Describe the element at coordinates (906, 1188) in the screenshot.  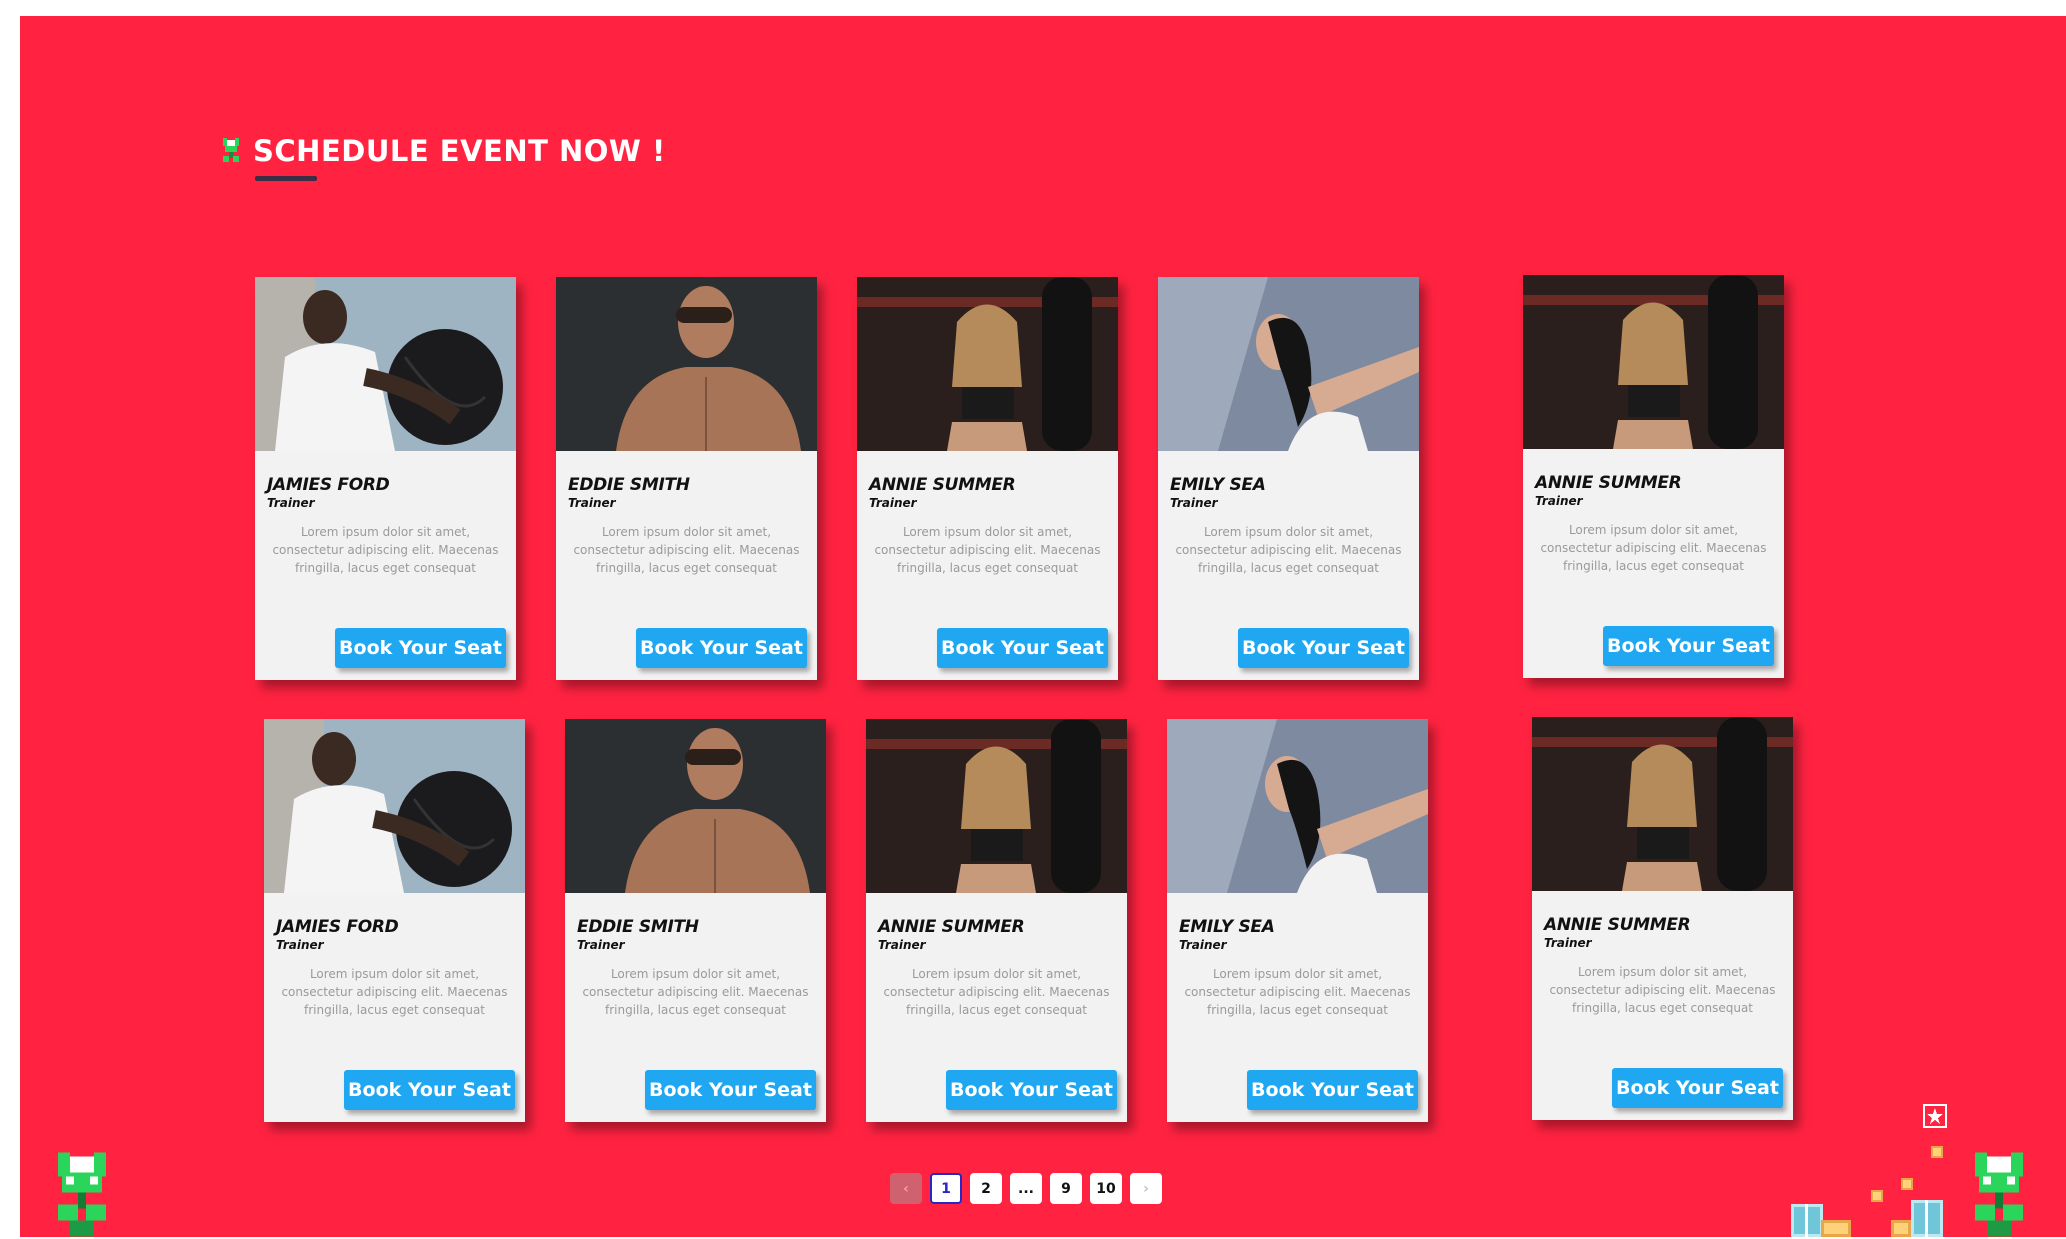
I see `chevron-left-icon: ‹` at that location.